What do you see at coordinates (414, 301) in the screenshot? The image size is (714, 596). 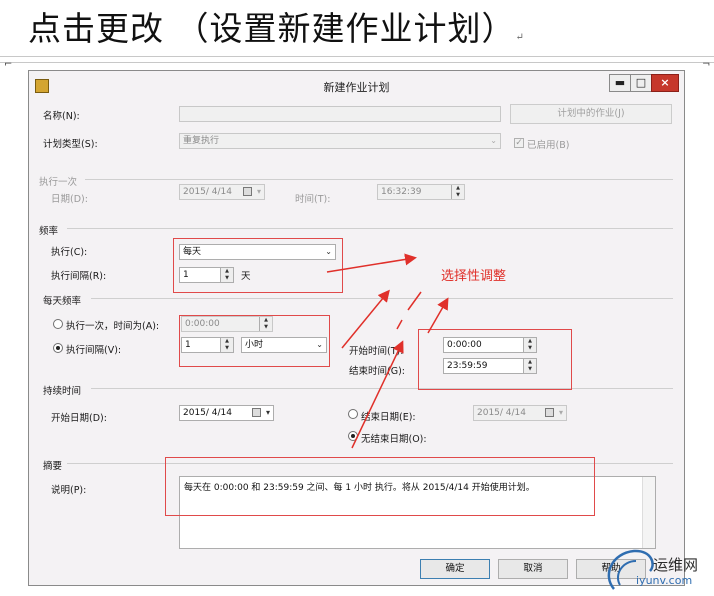 I see `arrow-dash` at bounding box center [414, 301].